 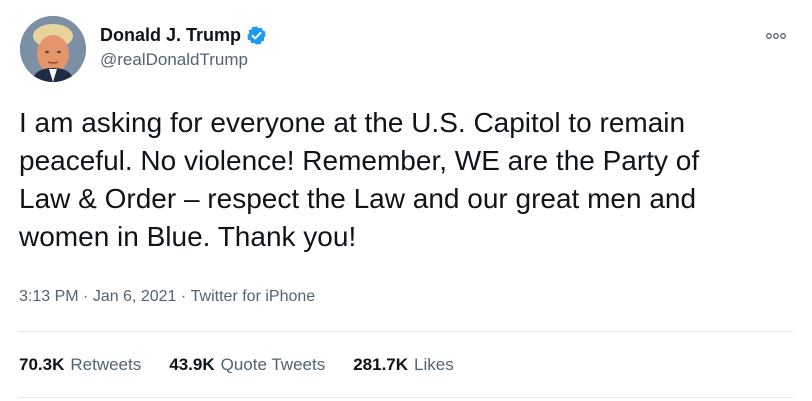 What do you see at coordinates (183, 60) in the screenshot?
I see `handle: @realDonaldTrump` at bounding box center [183, 60].